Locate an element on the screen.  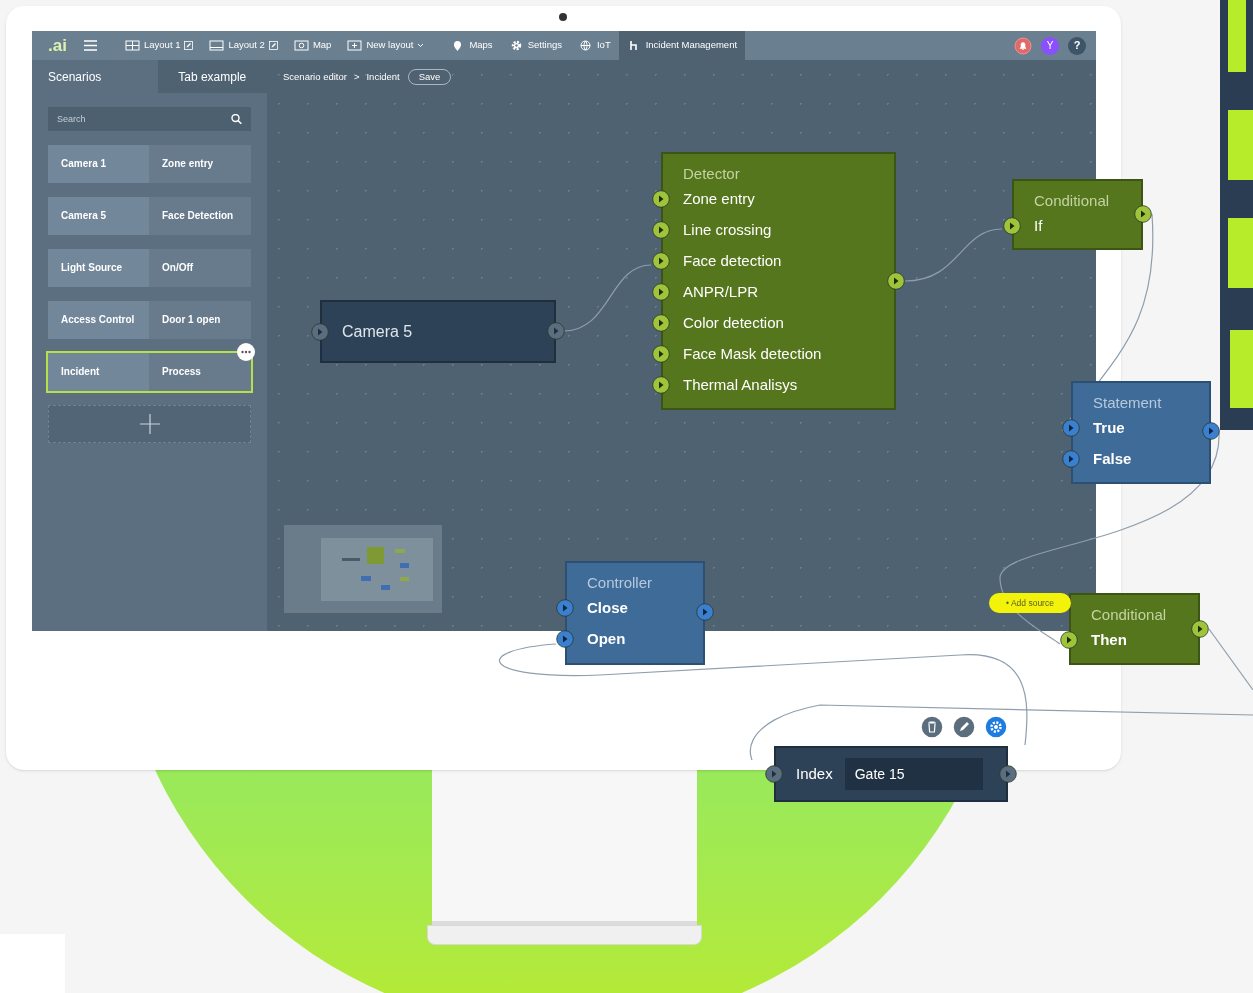
nav-tab: Layout 1 is located at coordinates (159, 45).